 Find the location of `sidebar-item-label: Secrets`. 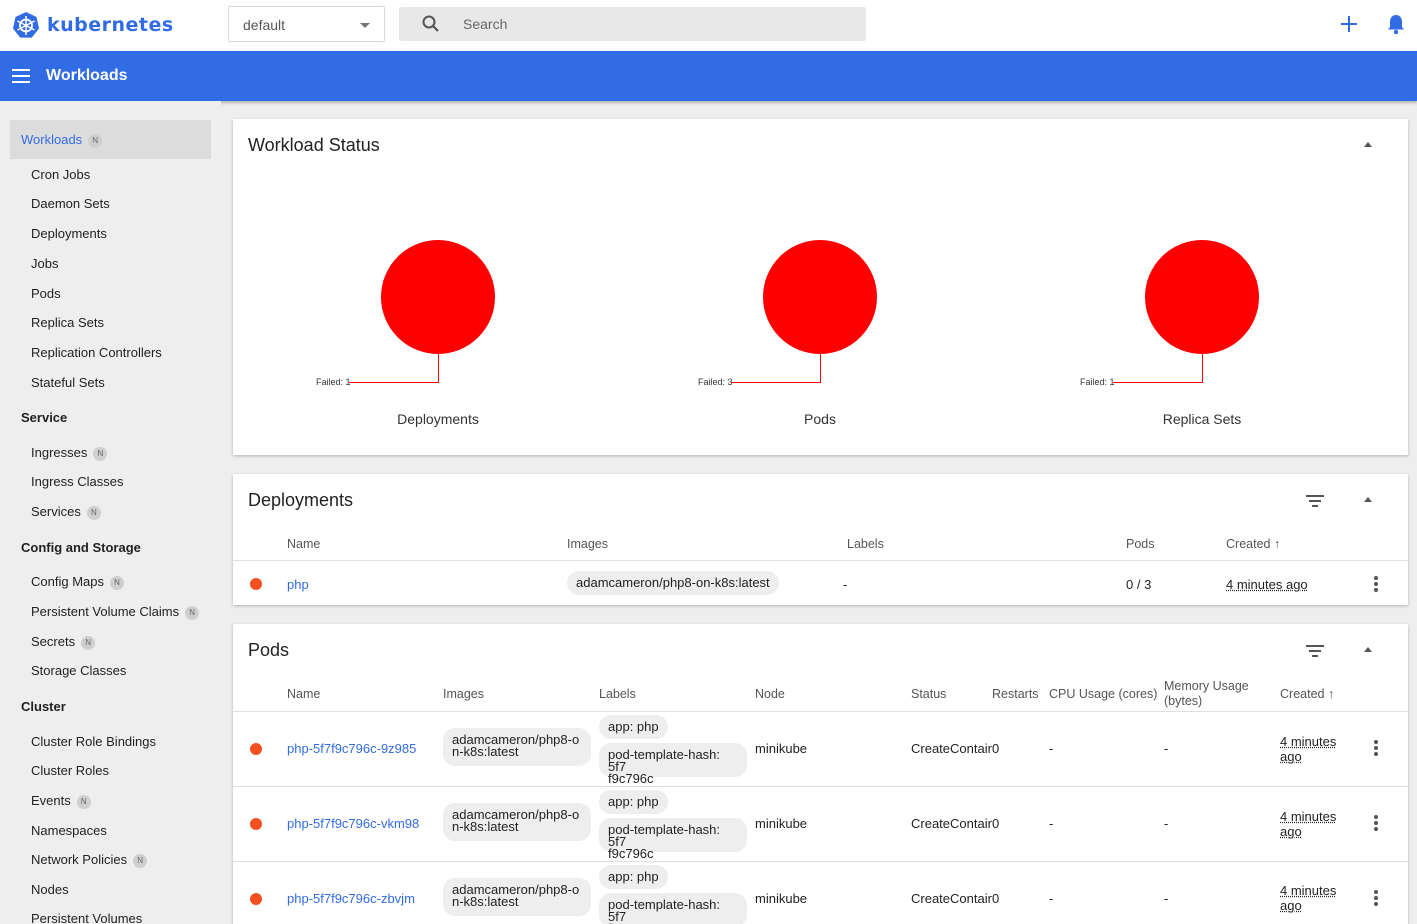

sidebar-item-label: Secrets is located at coordinates (53, 641).